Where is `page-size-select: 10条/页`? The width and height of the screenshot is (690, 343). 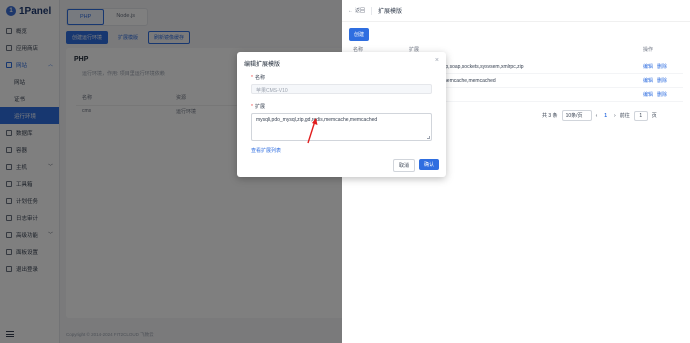
page-size-select: 10条/页 is located at coordinates (576, 115).